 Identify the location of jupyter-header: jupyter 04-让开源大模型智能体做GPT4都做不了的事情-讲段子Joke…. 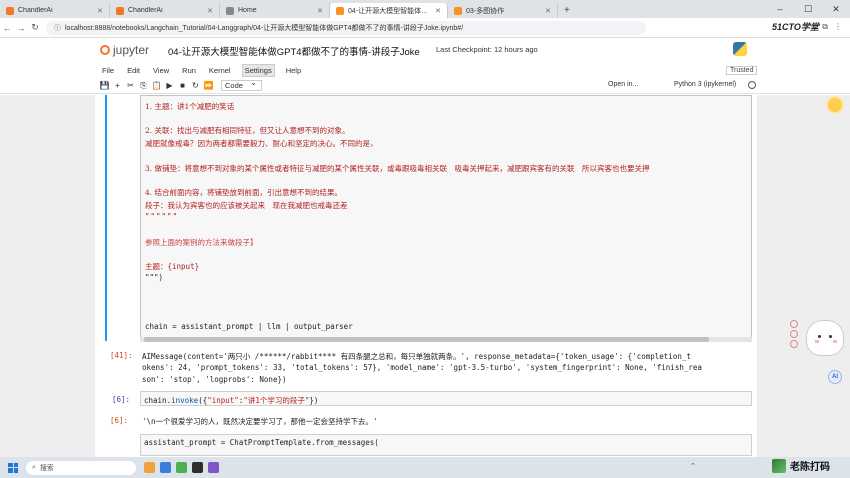
(425, 50).